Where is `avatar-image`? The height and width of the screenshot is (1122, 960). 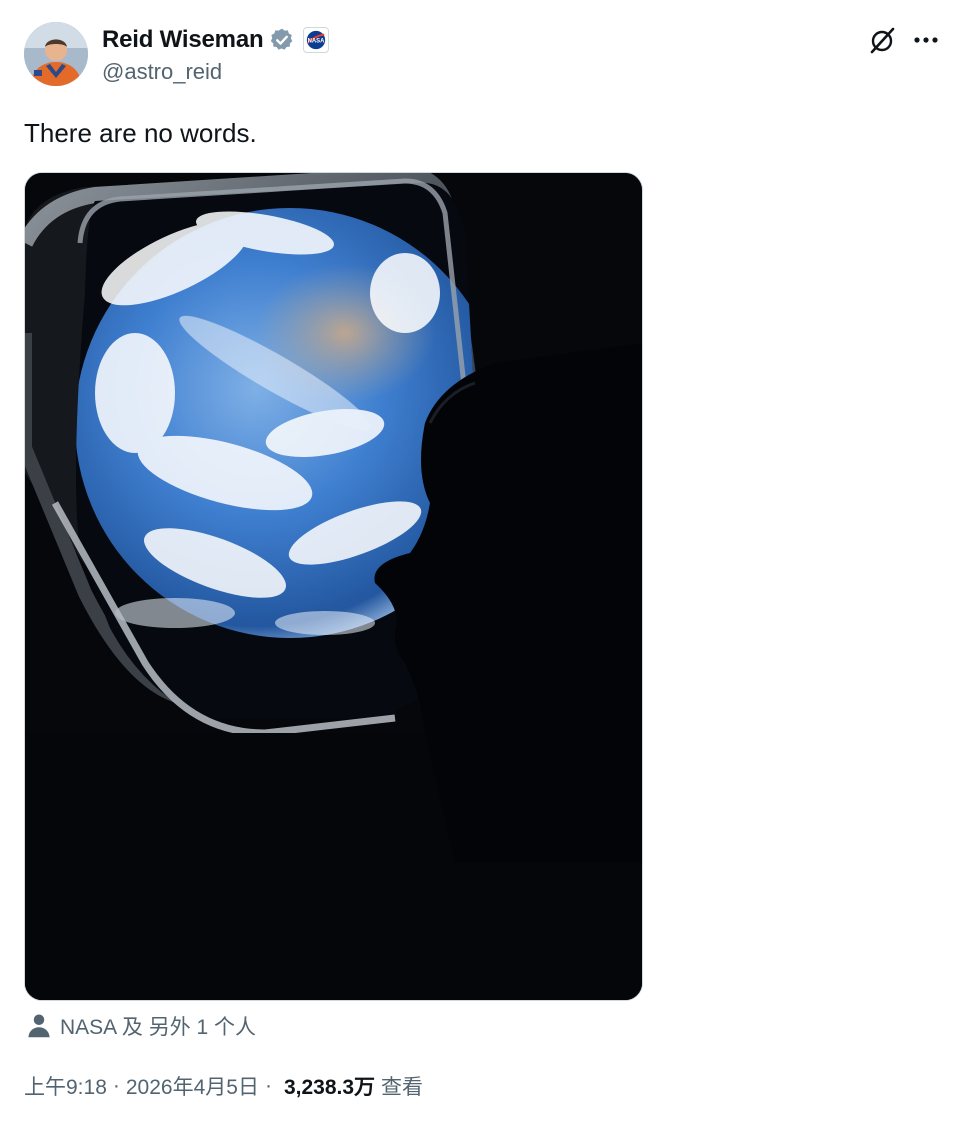 avatar-image is located at coordinates (56, 54).